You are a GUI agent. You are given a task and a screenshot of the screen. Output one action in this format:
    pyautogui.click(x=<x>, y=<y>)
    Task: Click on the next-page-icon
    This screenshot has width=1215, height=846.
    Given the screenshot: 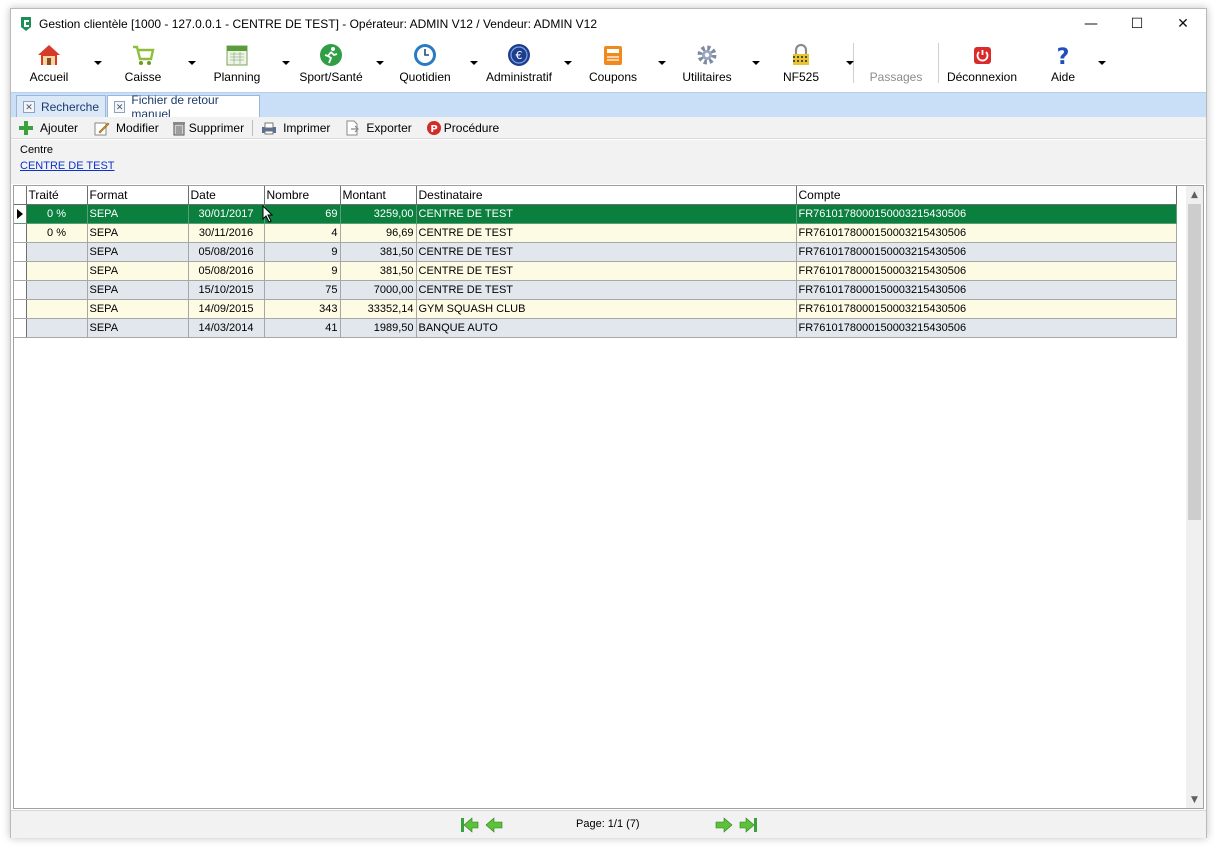 What is the action you would take?
    pyautogui.click(x=724, y=825)
    